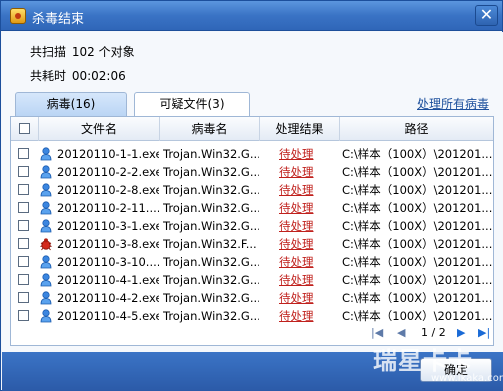  I want to click on header-virus-name: 病毒名, so click(210, 129).